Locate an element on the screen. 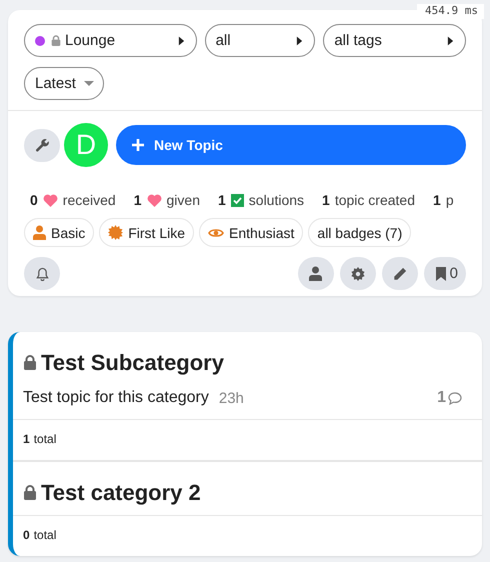 Image resolution: width=490 pixels, height=562 pixels. stat-label: received is located at coordinates (89, 200).